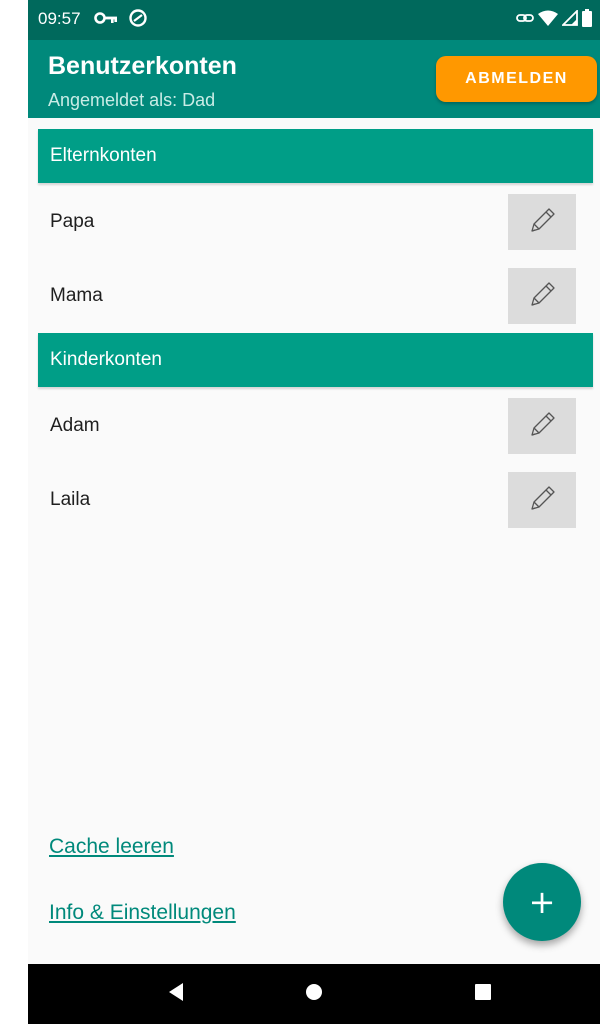  I want to click on add-account-button: +, so click(542, 902).